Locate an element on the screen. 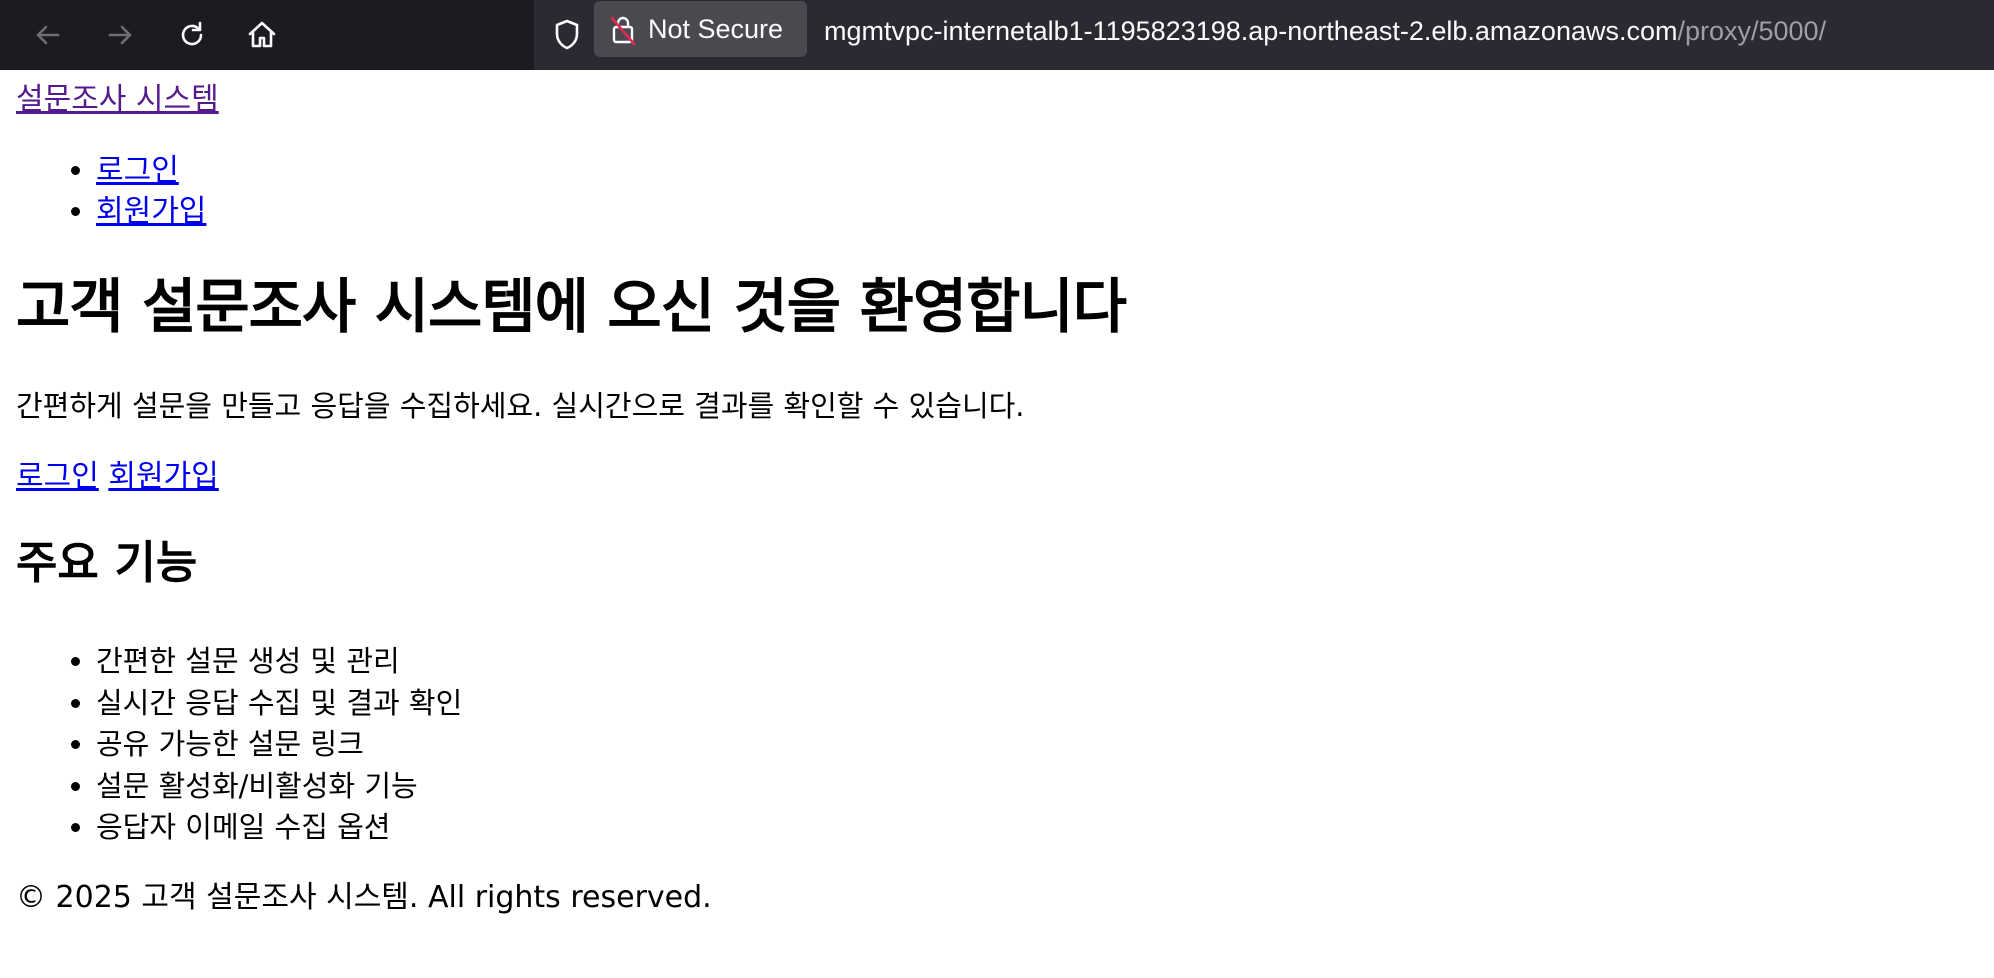 This screenshot has height=978, width=1994. features-title: 주요 기능 is located at coordinates (107, 562).